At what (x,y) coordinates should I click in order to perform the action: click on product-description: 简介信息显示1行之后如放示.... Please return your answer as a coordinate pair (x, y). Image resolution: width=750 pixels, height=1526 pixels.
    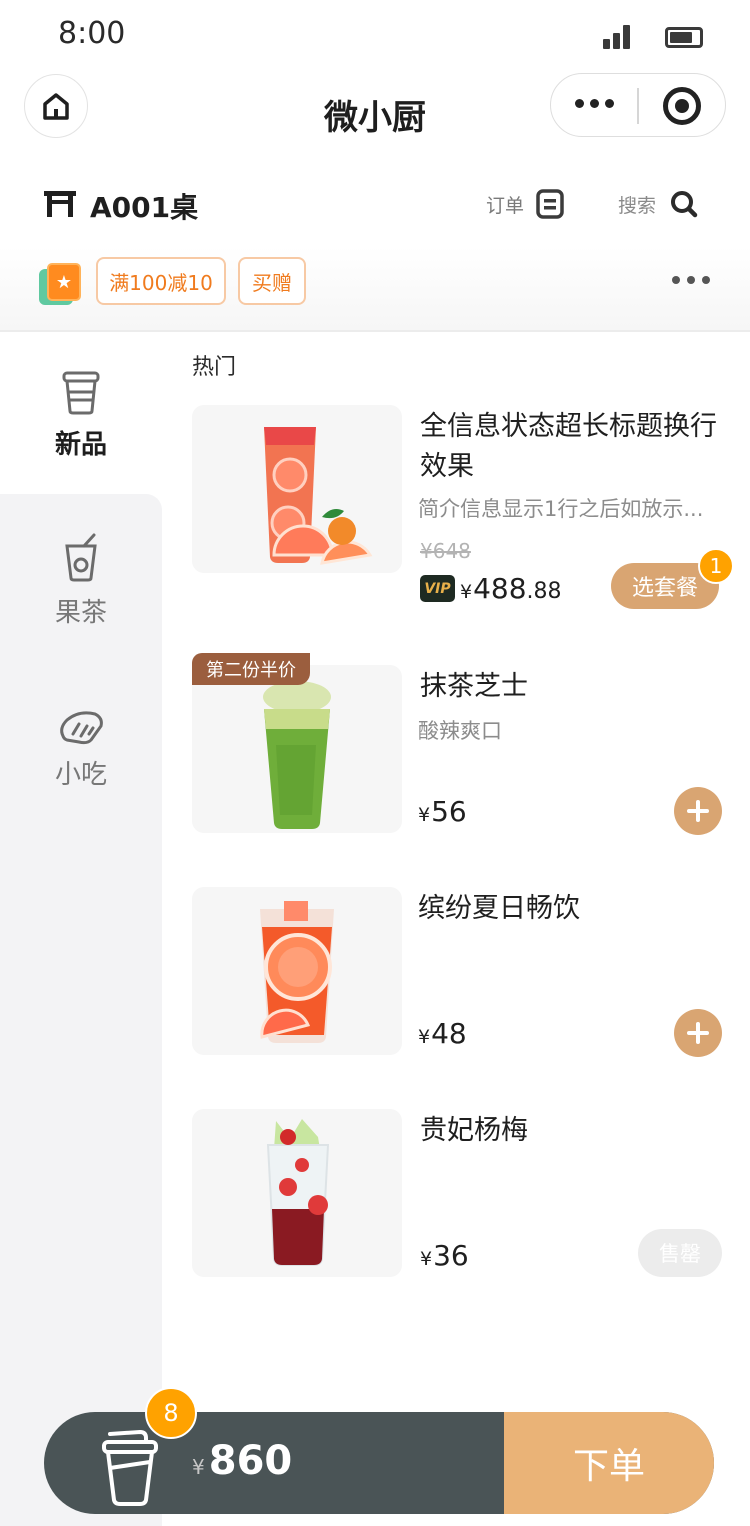
    Looking at the image, I should click on (561, 509).